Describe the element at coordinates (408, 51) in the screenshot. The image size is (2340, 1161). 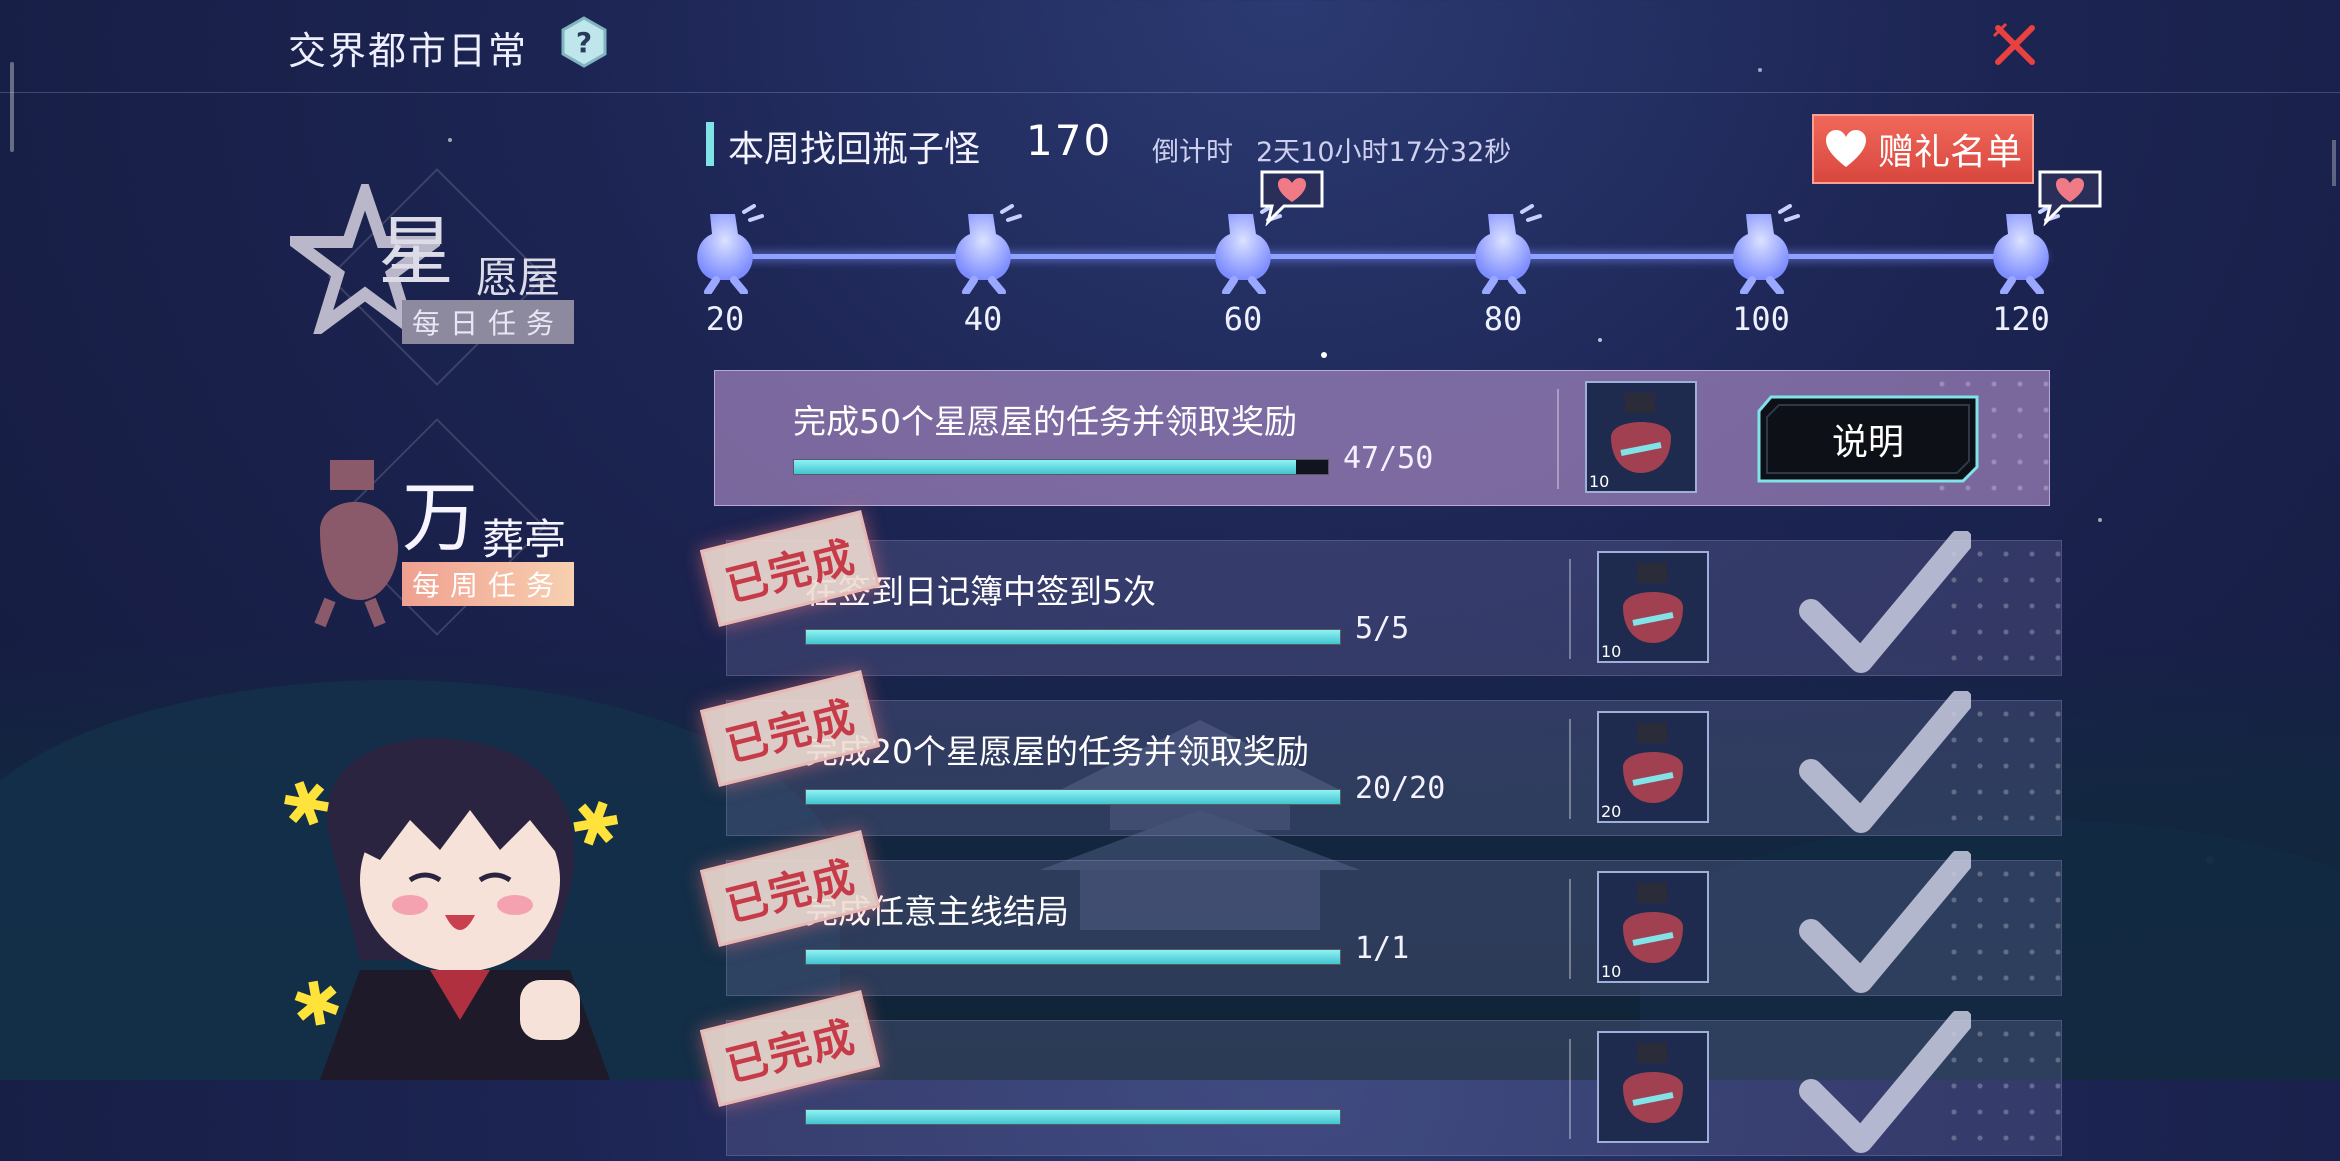
I see `page-title: 交界都市日常` at that location.